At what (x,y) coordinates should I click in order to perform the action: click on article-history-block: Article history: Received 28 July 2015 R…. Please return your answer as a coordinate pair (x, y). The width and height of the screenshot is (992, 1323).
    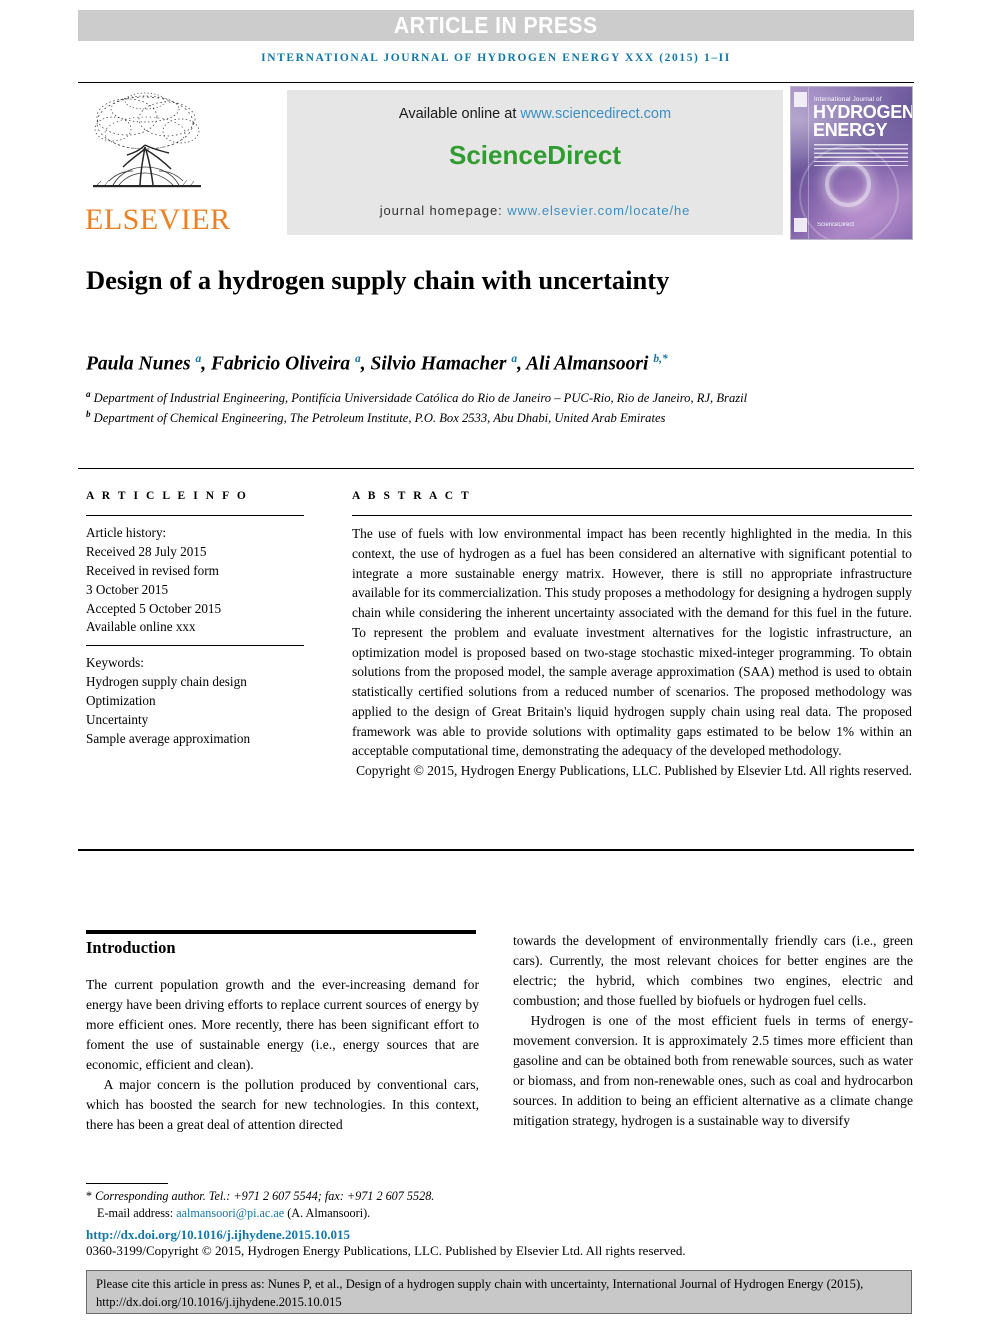
    Looking at the image, I should click on (201, 580).